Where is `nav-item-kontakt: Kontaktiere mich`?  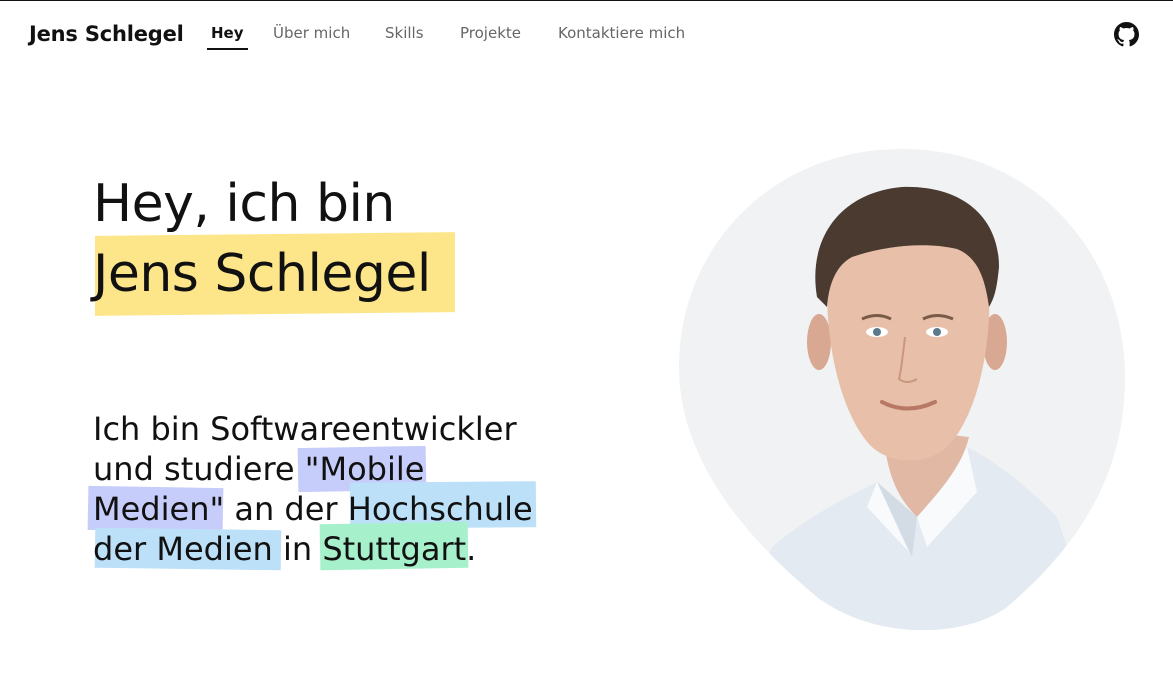 nav-item-kontakt: Kontaktiere mich is located at coordinates (621, 33).